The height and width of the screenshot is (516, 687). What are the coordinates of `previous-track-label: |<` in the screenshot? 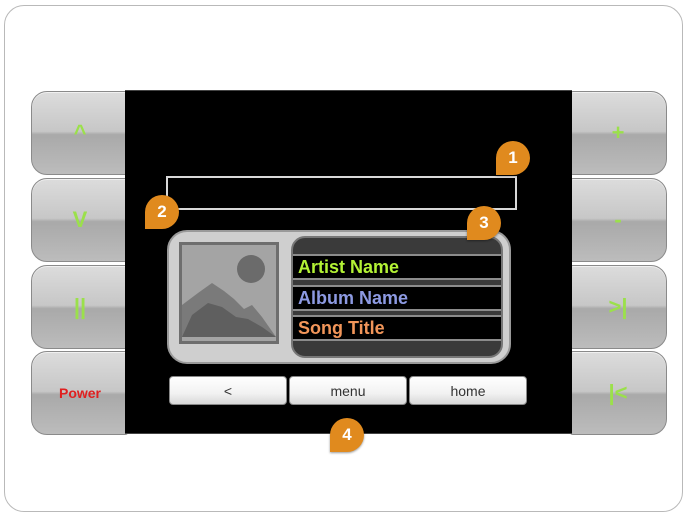 It's located at (618, 392).